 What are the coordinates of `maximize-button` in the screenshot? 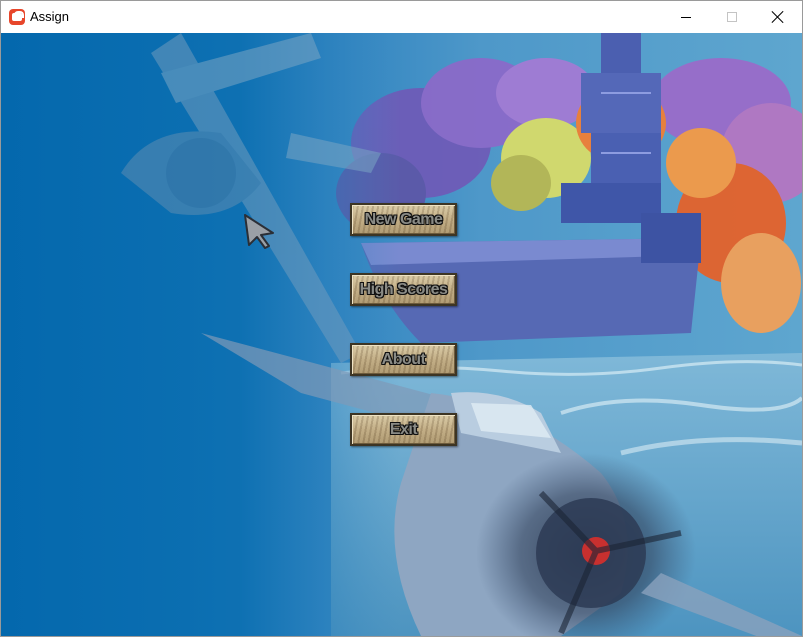 It's located at (732, 17).